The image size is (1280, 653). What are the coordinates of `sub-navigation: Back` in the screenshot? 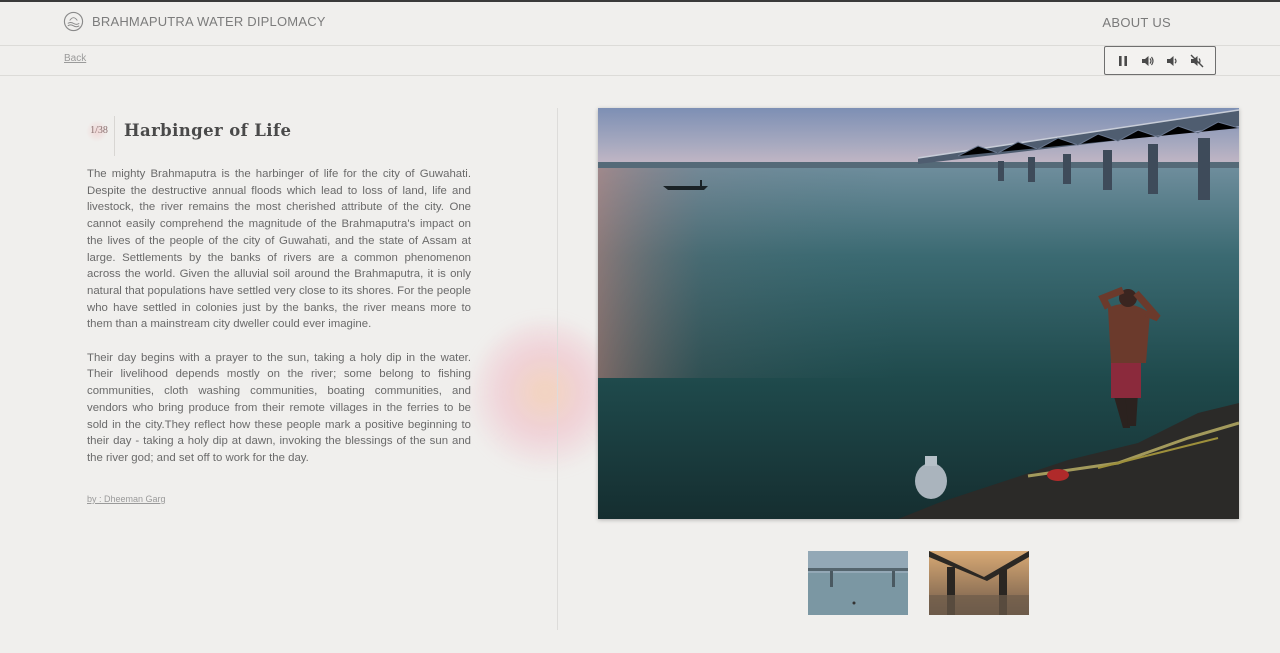 It's located at (640, 61).